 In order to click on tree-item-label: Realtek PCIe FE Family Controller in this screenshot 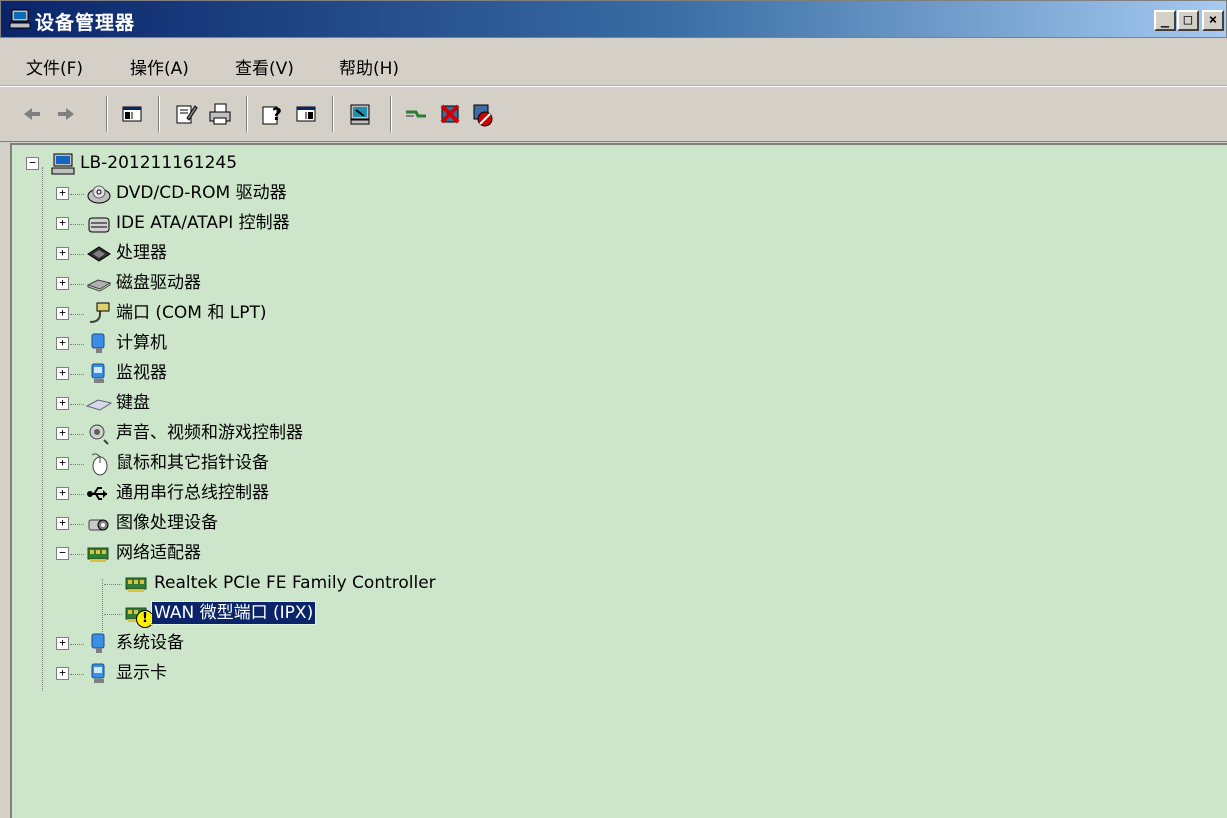, I will do `click(295, 583)`.